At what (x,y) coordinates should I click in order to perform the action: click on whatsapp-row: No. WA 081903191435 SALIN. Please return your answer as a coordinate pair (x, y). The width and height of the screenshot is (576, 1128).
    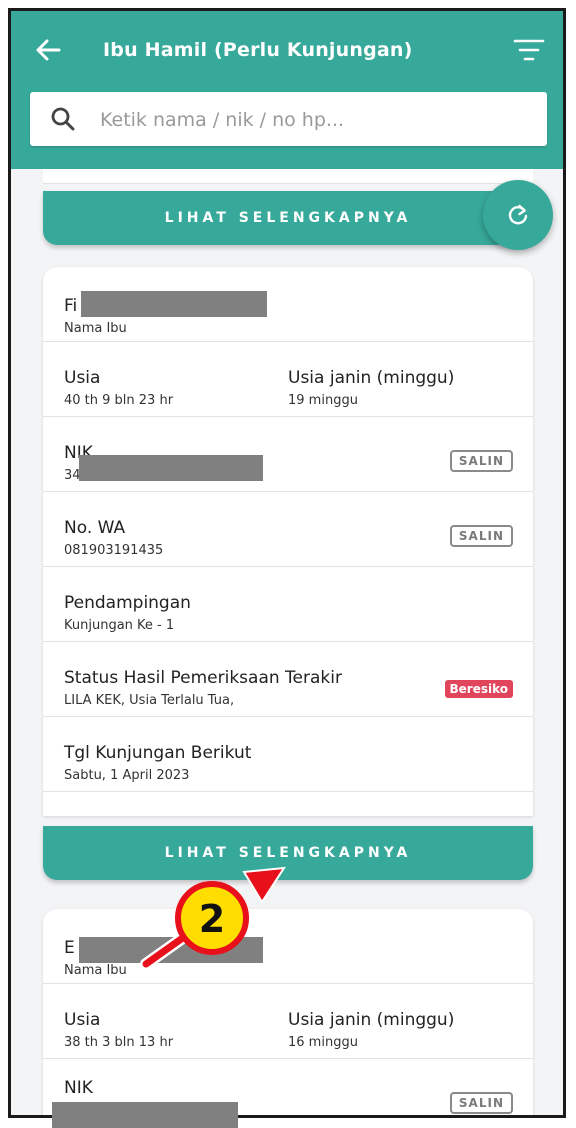
    Looking at the image, I should click on (288, 529).